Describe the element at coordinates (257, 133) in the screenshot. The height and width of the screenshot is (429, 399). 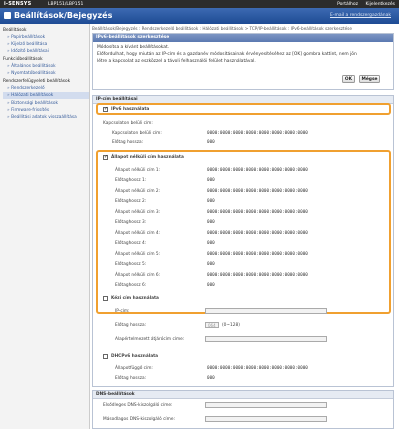
I see `link-local-value: 0000:0000:0000:0000:0000:0000:0000:0000` at that location.